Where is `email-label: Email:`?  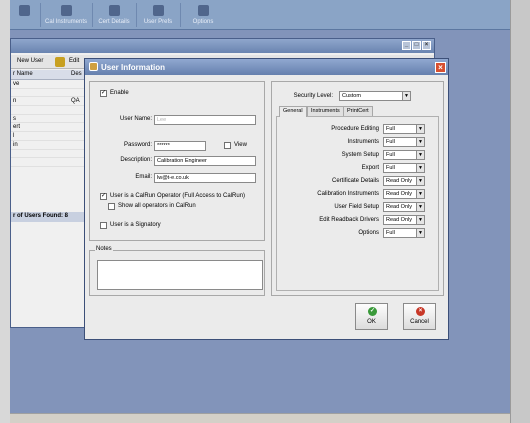 email-label: Email: is located at coordinates (143, 177).